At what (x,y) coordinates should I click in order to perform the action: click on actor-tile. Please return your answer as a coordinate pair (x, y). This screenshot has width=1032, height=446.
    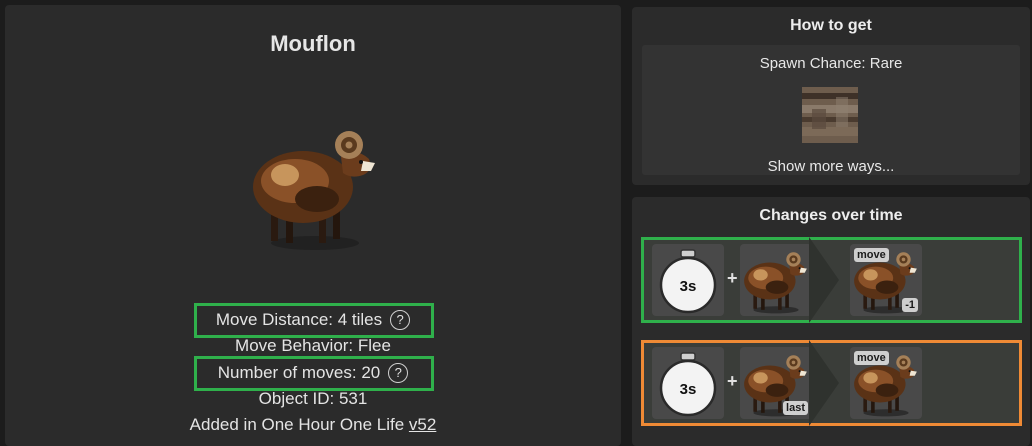
    Looking at the image, I should click on (776, 280).